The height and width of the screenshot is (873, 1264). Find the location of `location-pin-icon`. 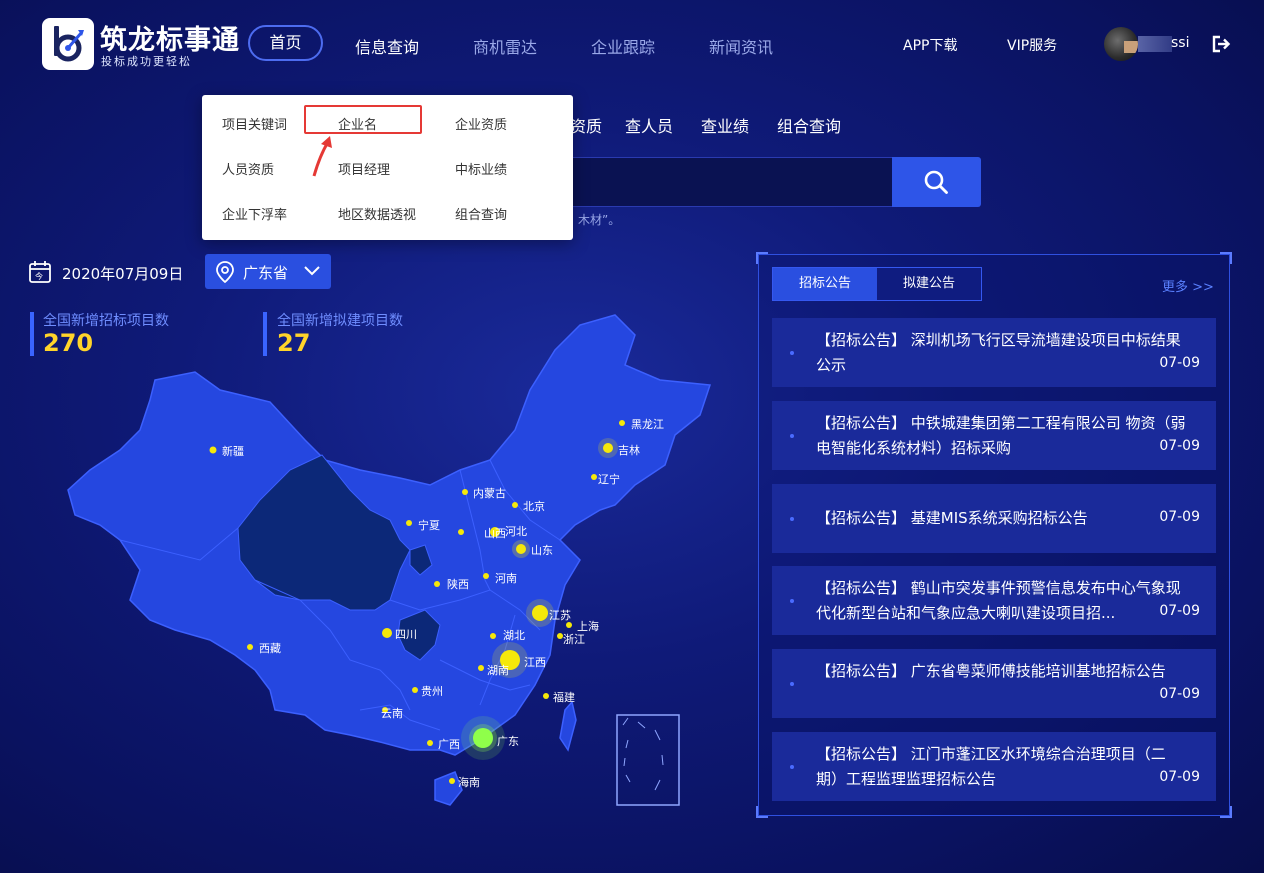

location-pin-icon is located at coordinates (225, 272).